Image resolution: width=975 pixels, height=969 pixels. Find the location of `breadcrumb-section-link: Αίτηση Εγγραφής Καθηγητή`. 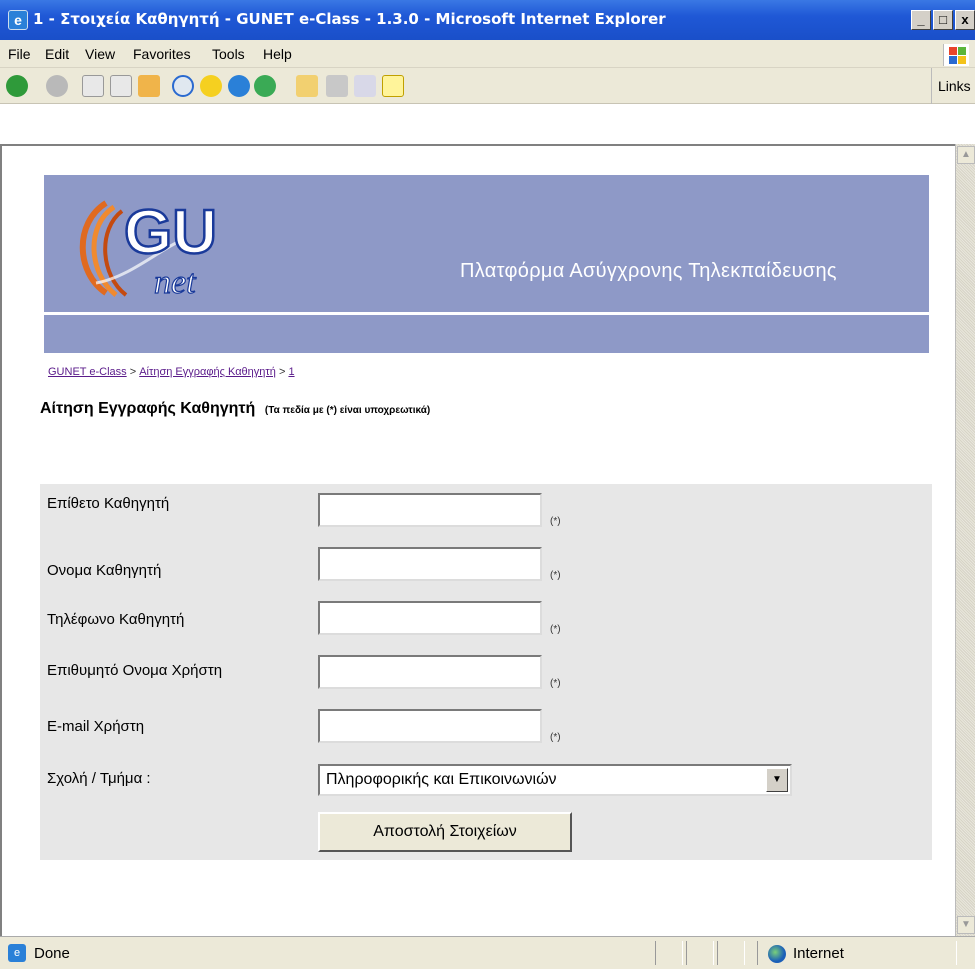

breadcrumb-section-link: Αίτηση Εγγραφής Καθηγητή is located at coordinates (207, 372).